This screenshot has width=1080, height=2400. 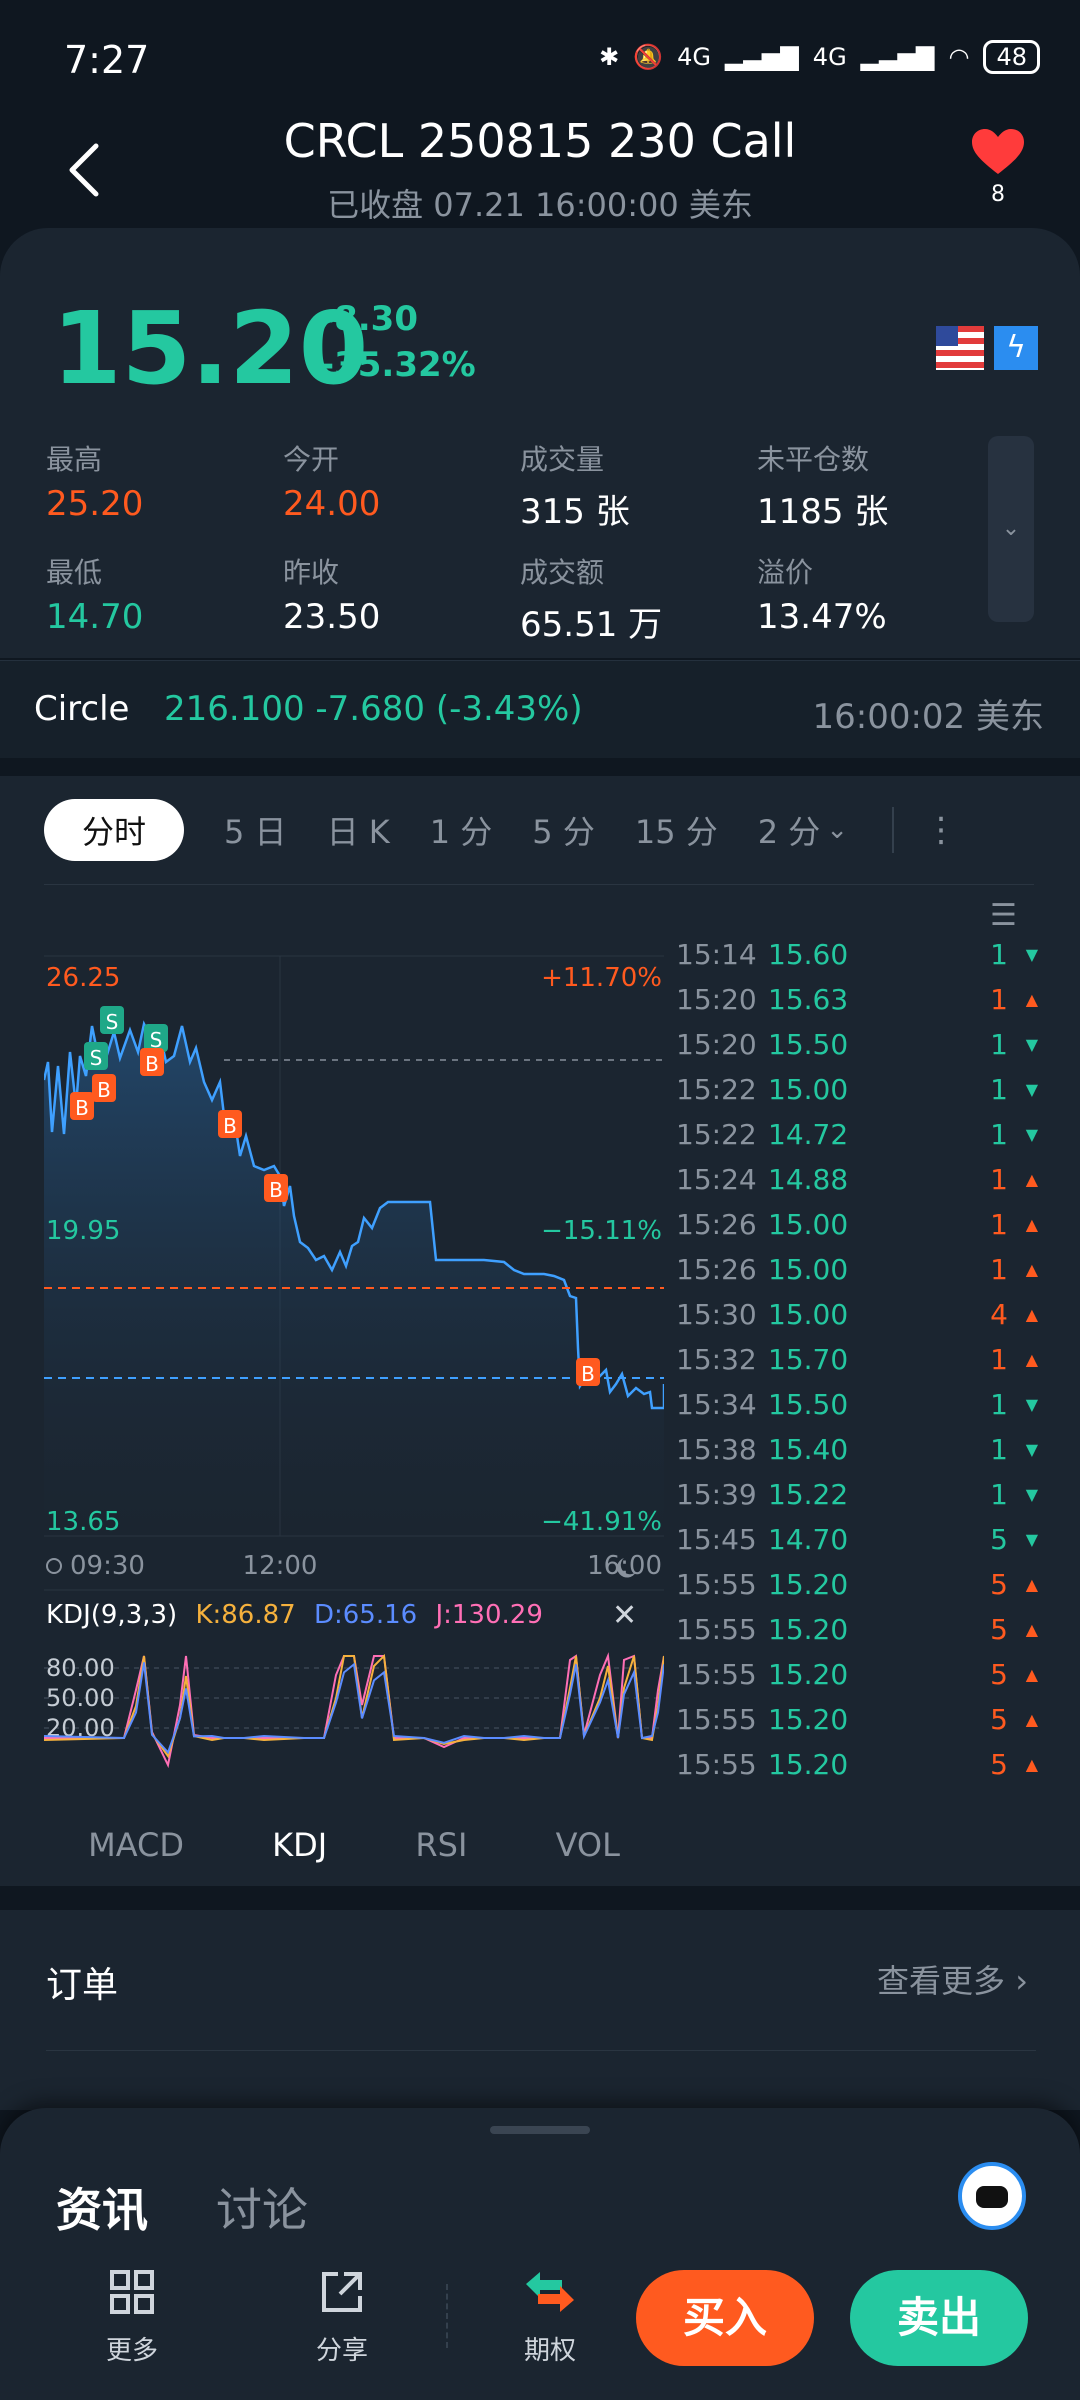 What do you see at coordinates (601, 978) in the screenshot?
I see `pct-label-top: +11.70%` at bounding box center [601, 978].